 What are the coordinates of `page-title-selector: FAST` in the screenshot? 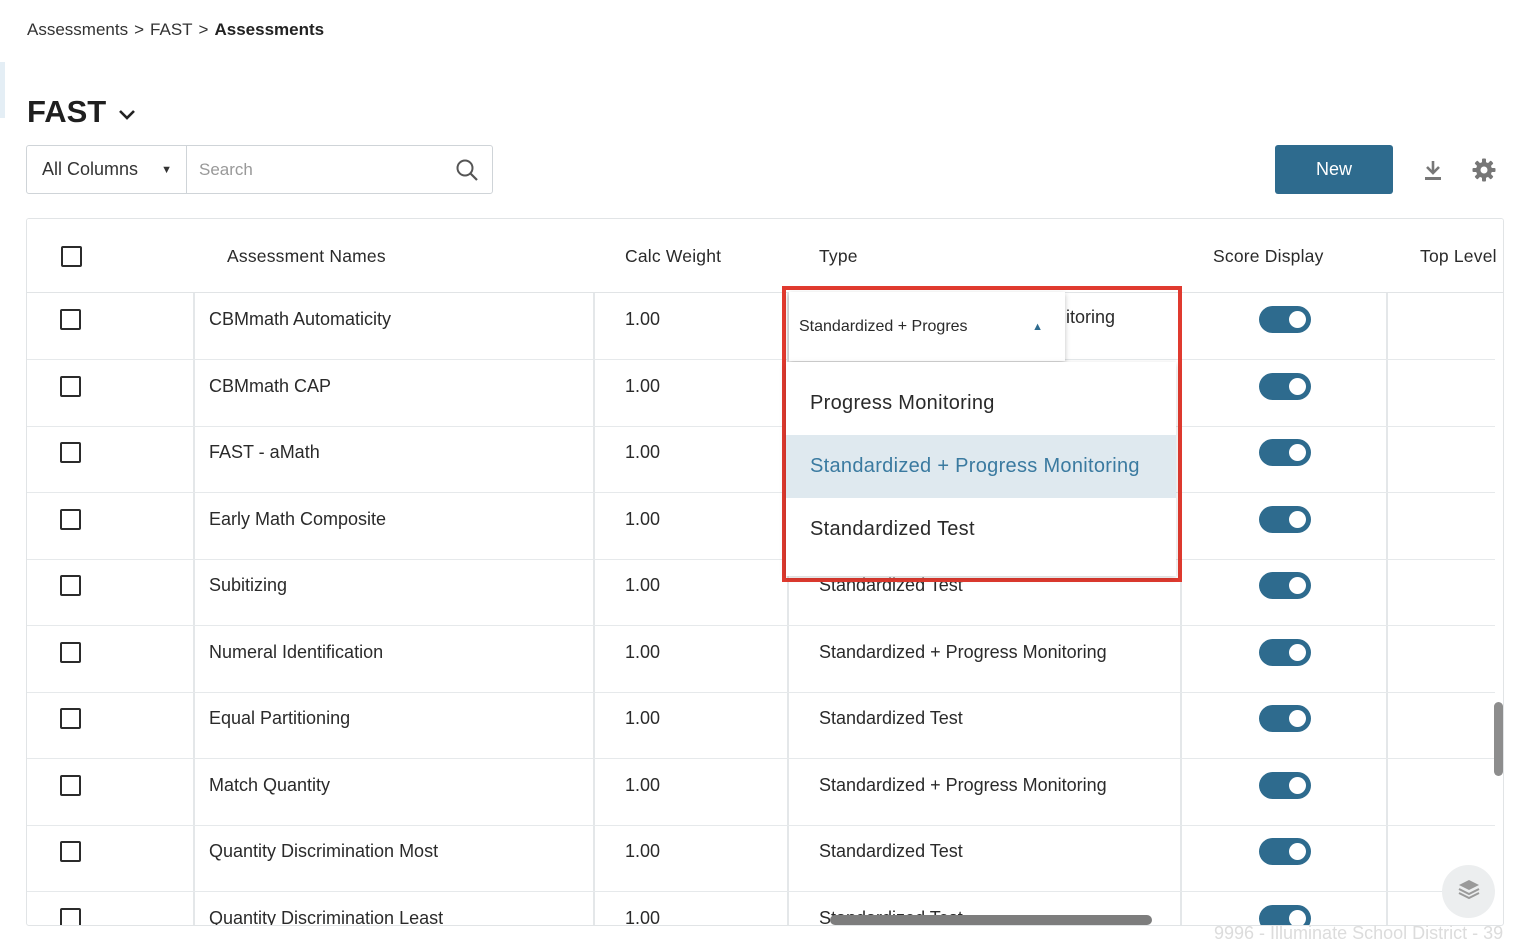 It's located at (81, 112).